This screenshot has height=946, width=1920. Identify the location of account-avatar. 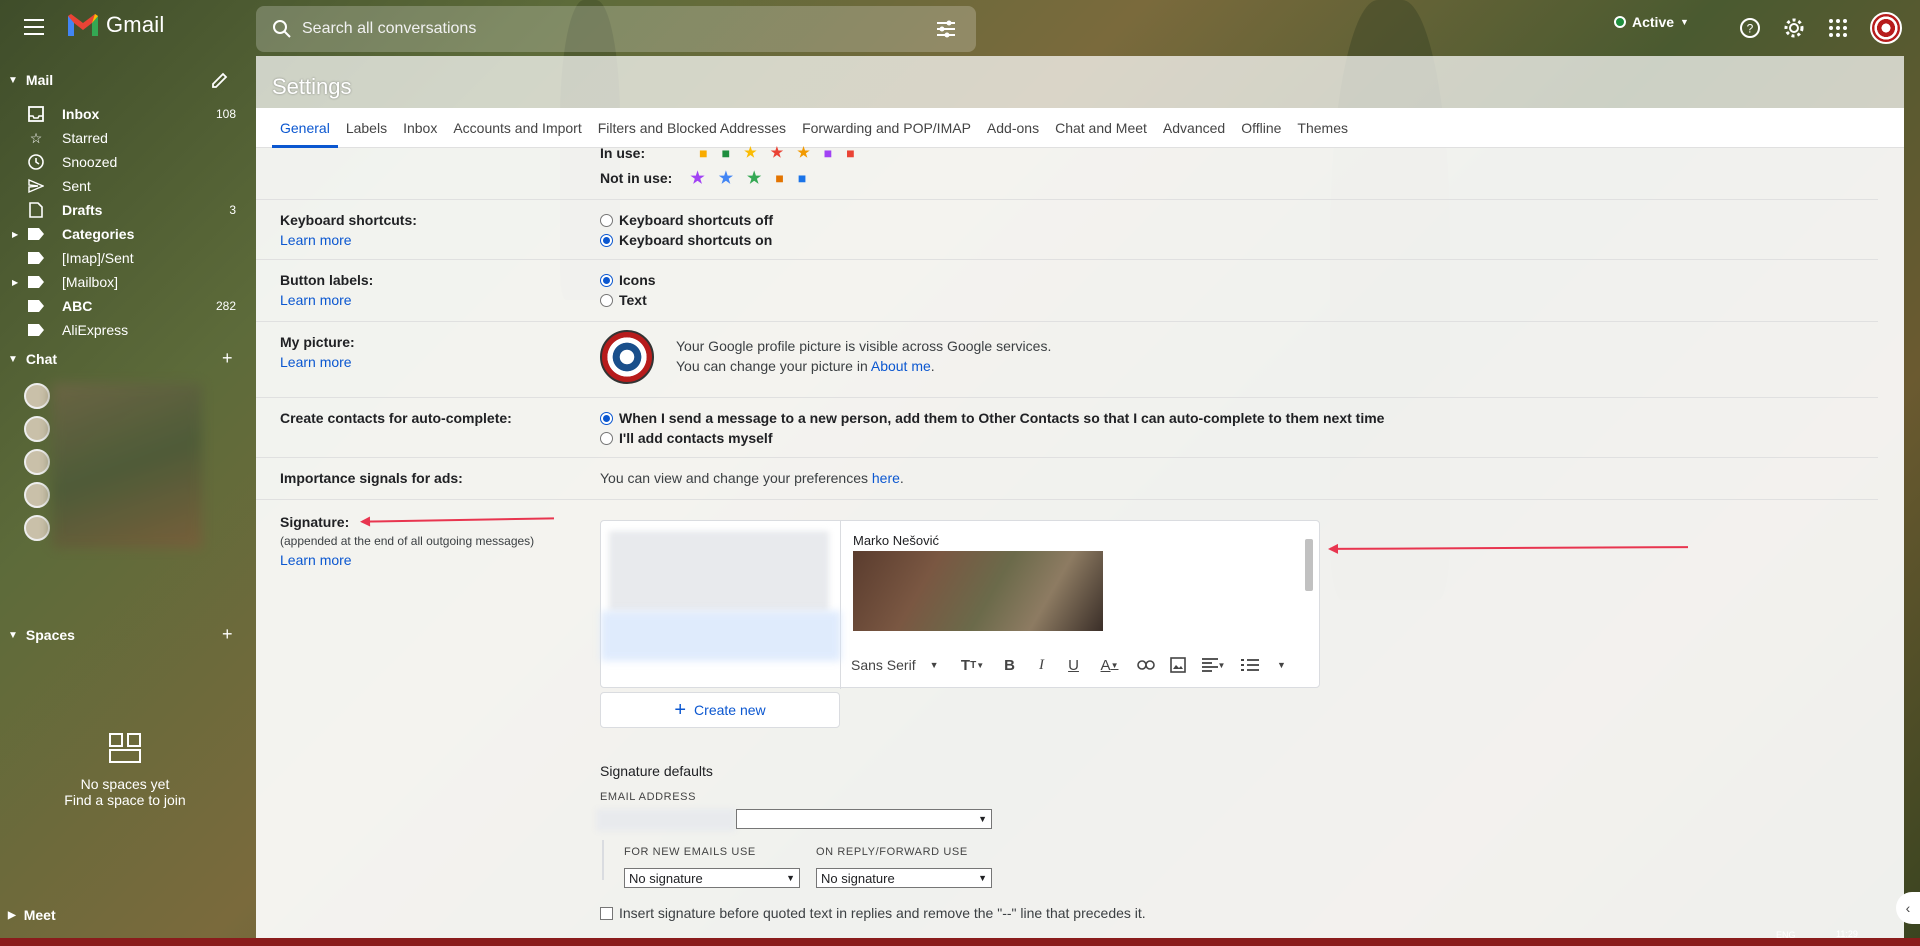
(1886, 28).